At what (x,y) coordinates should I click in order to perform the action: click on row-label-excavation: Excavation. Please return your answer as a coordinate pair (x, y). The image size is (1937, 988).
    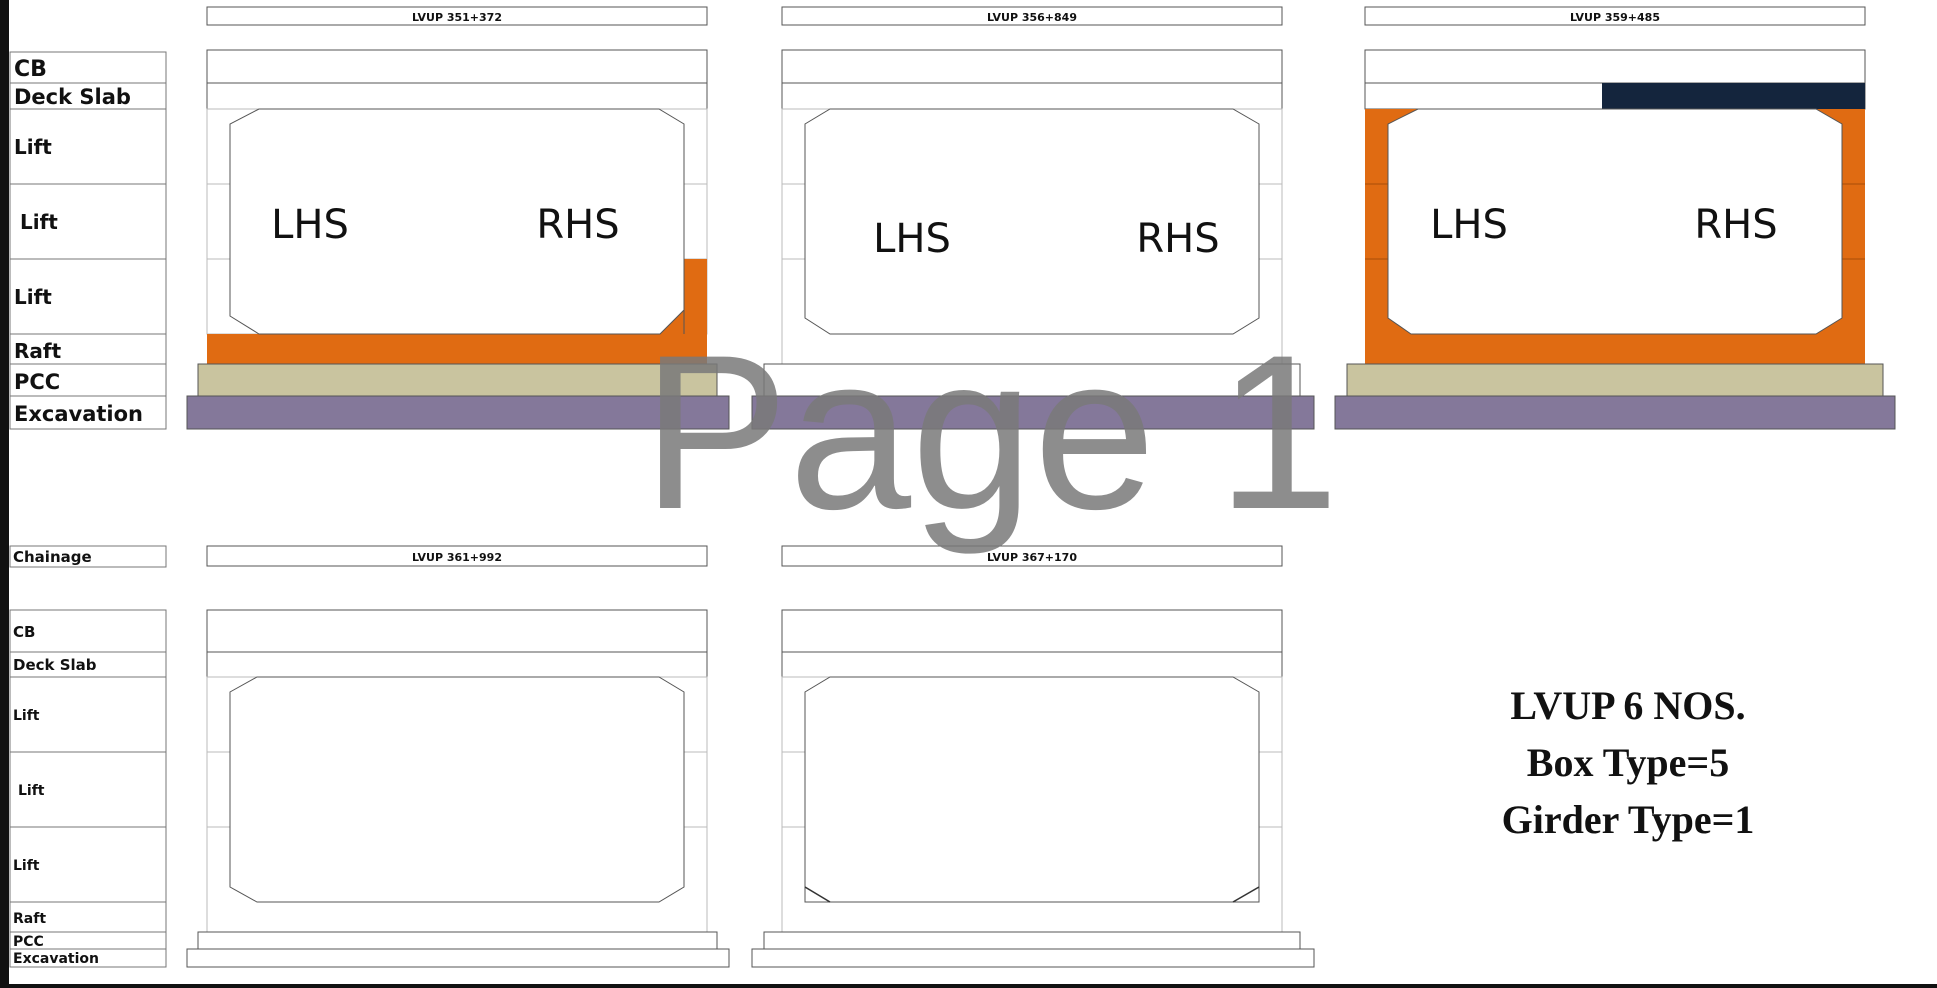
    Looking at the image, I should click on (78, 414).